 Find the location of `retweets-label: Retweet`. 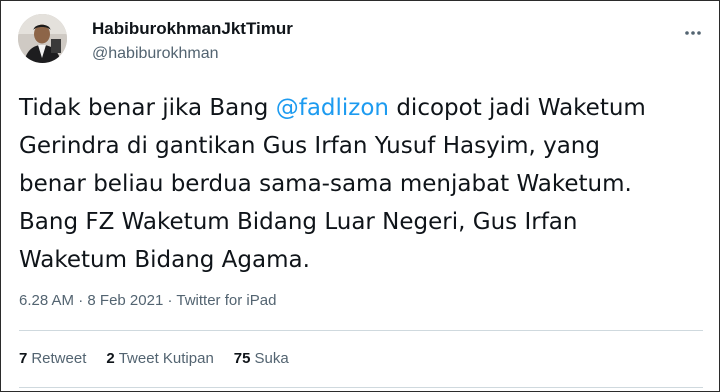

retweets-label: Retweet is located at coordinates (59, 358).